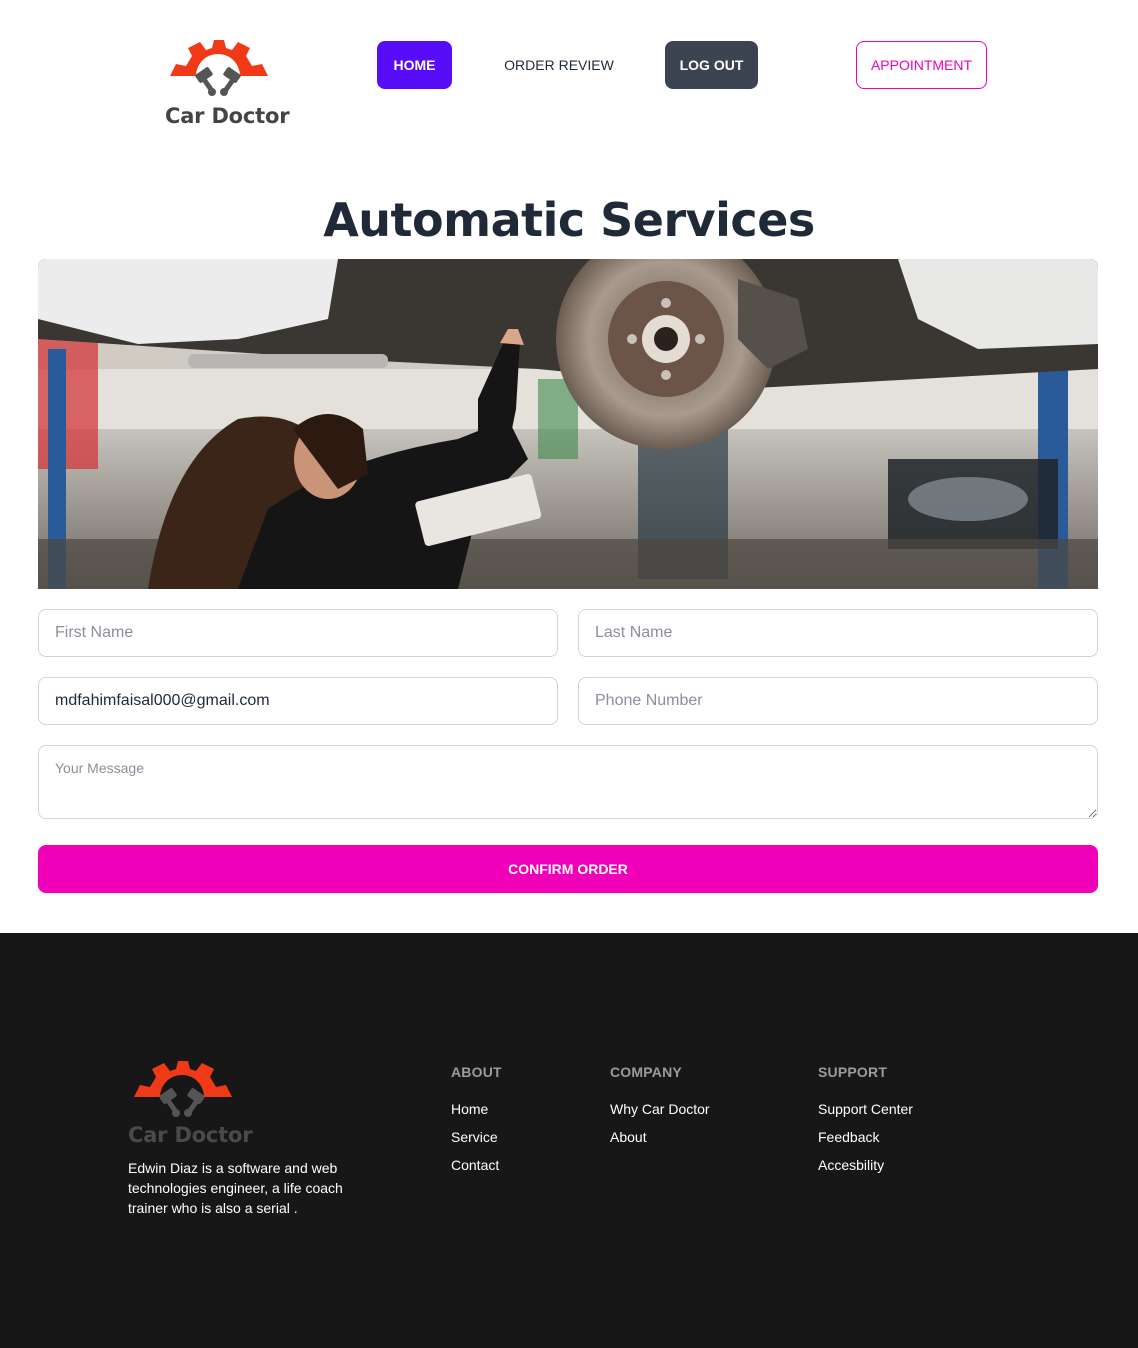 The image size is (1138, 1348). I want to click on nav-order-review-link: ORDER REVIEW, so click(559, 65).